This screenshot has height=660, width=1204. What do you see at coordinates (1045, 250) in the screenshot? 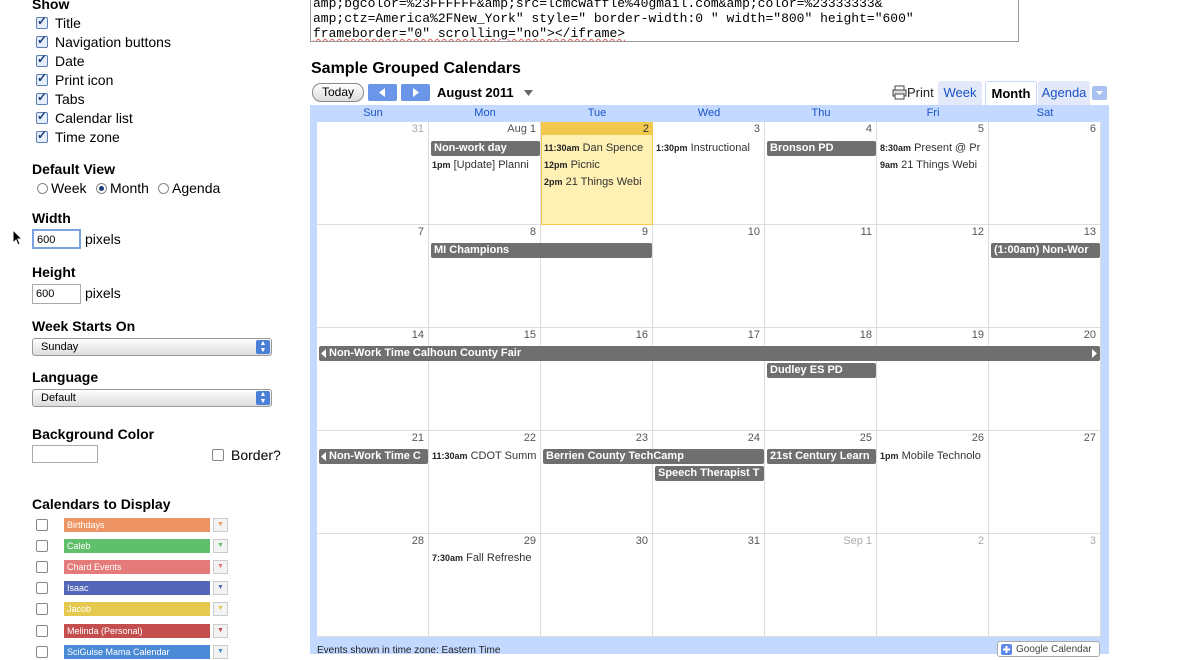
I see `event-bar: (1:00am) Non-Wor` at bounding box center [1045, 250].